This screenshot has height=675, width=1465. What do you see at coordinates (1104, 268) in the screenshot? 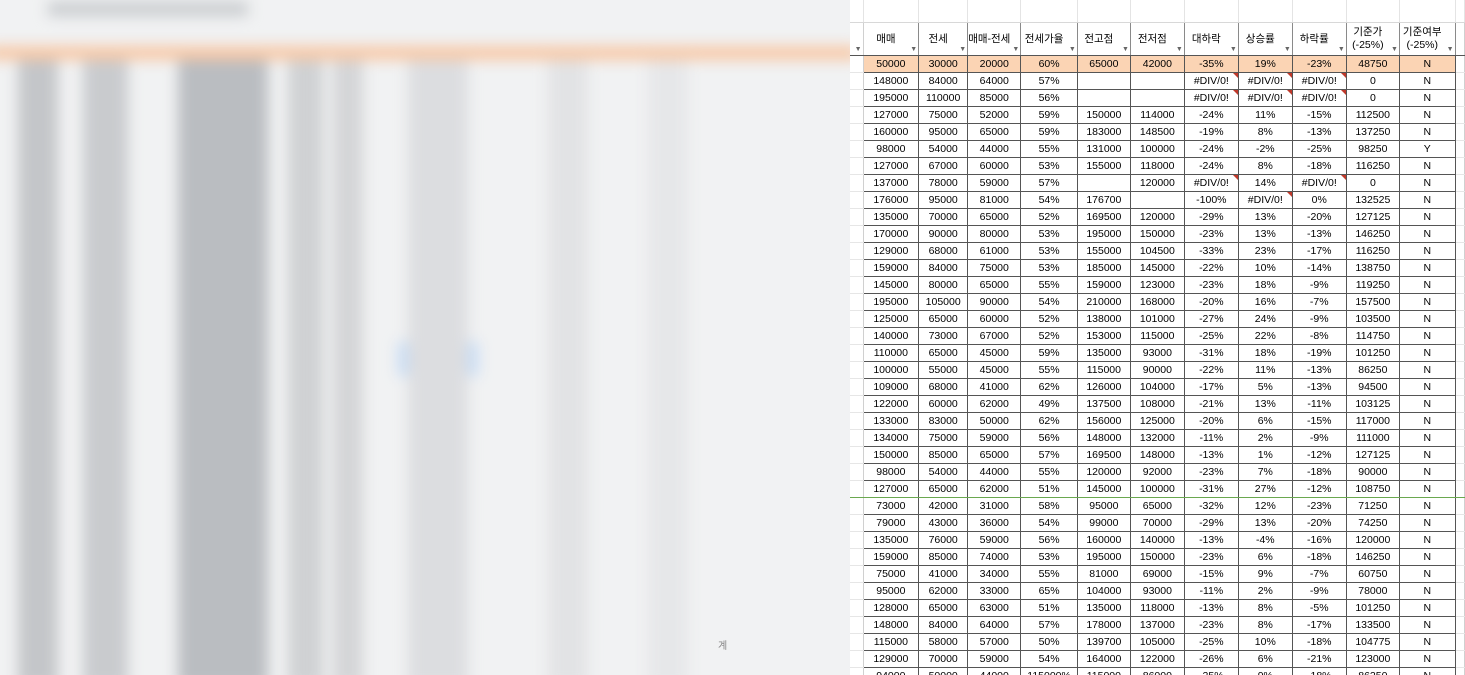
I see `table-cell: 185000` at bounding box center [1104, 268].